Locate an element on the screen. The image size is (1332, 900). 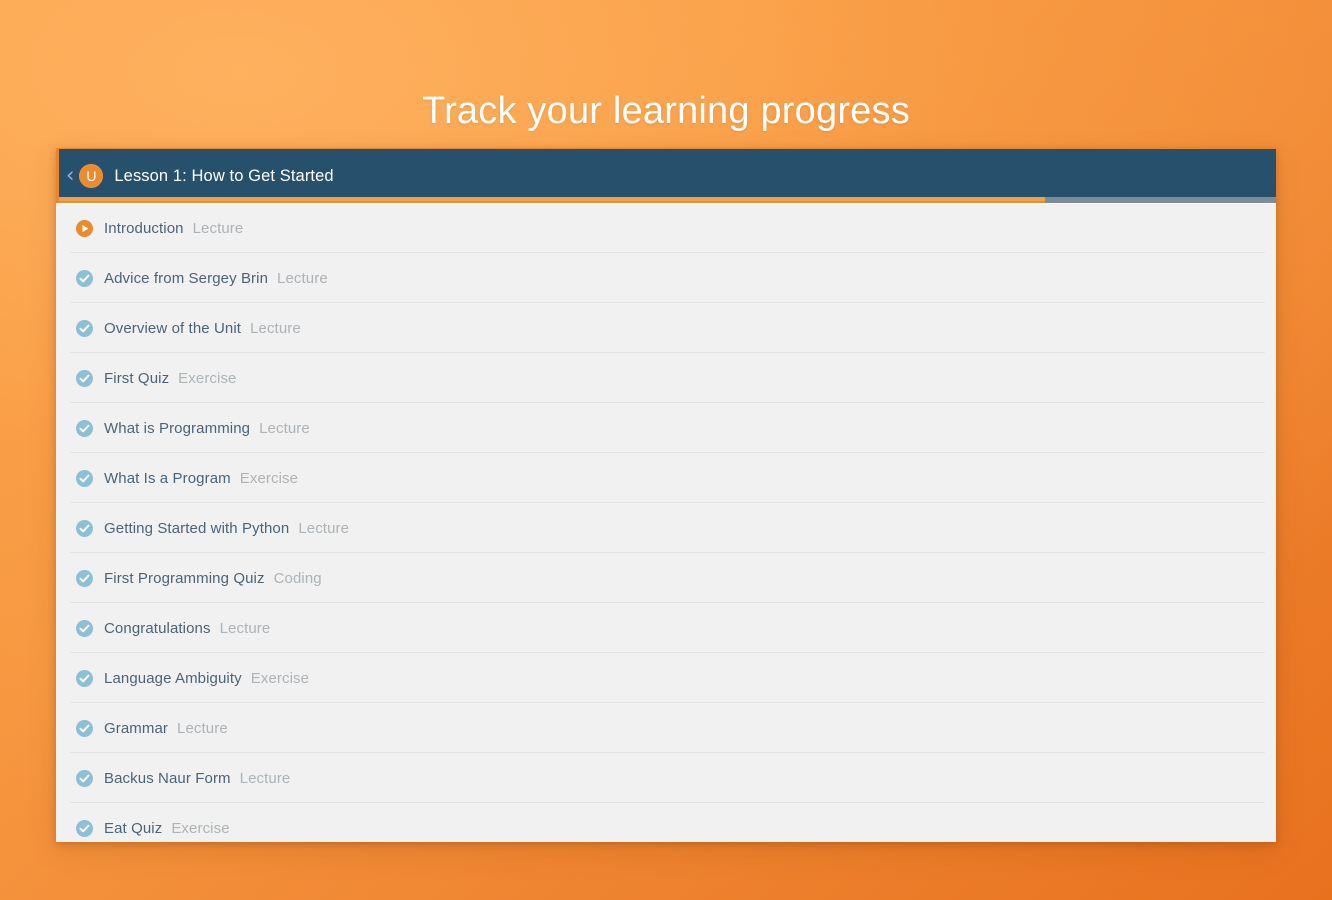
udacity-logo-icon: U is located at coordinates (91, 176).